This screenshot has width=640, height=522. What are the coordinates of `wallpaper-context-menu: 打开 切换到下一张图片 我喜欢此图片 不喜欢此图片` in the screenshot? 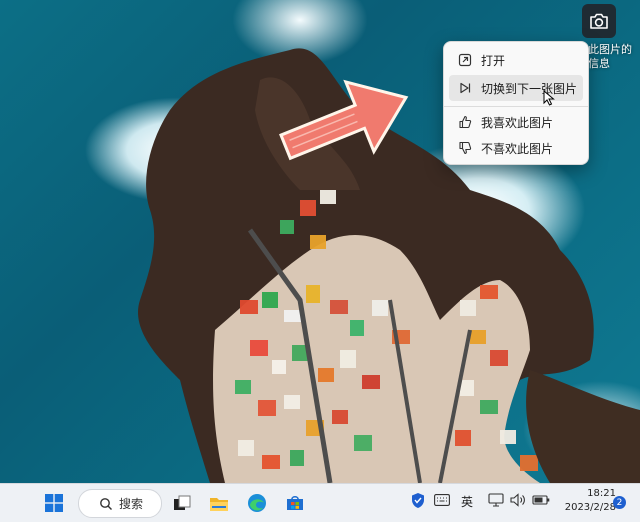 It's located at (516, 103).